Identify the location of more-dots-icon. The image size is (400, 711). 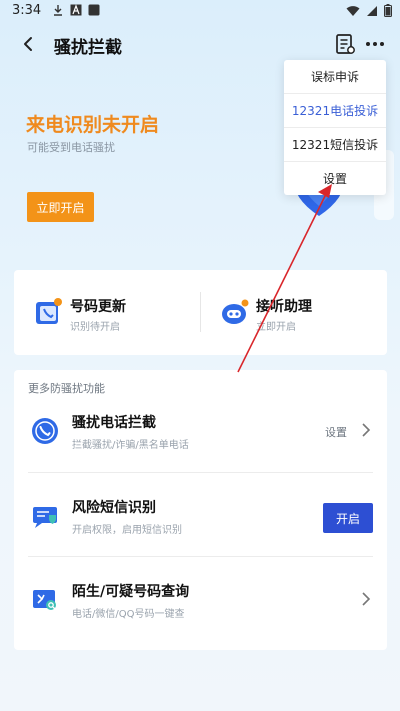
(375, 44).